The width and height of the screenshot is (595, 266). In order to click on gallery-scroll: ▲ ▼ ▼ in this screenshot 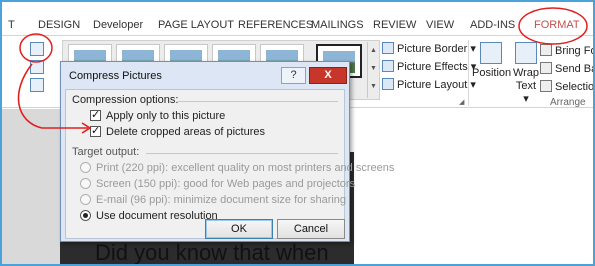, I will do `click(373, 70)`.